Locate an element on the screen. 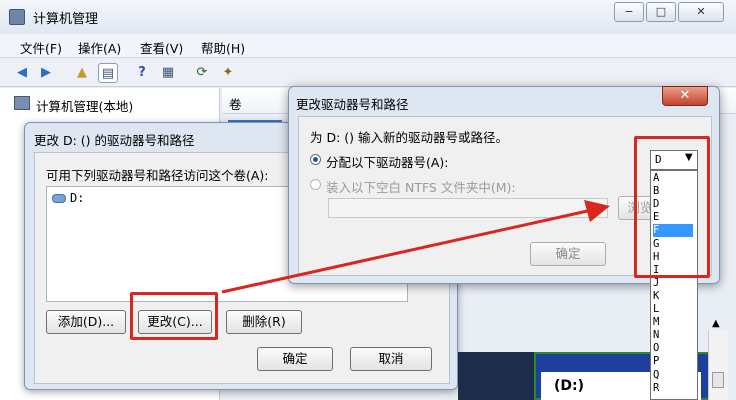 This screenshot has height=400, width=736. window-title: 计算机管理 is located at coordinates (66, 19).